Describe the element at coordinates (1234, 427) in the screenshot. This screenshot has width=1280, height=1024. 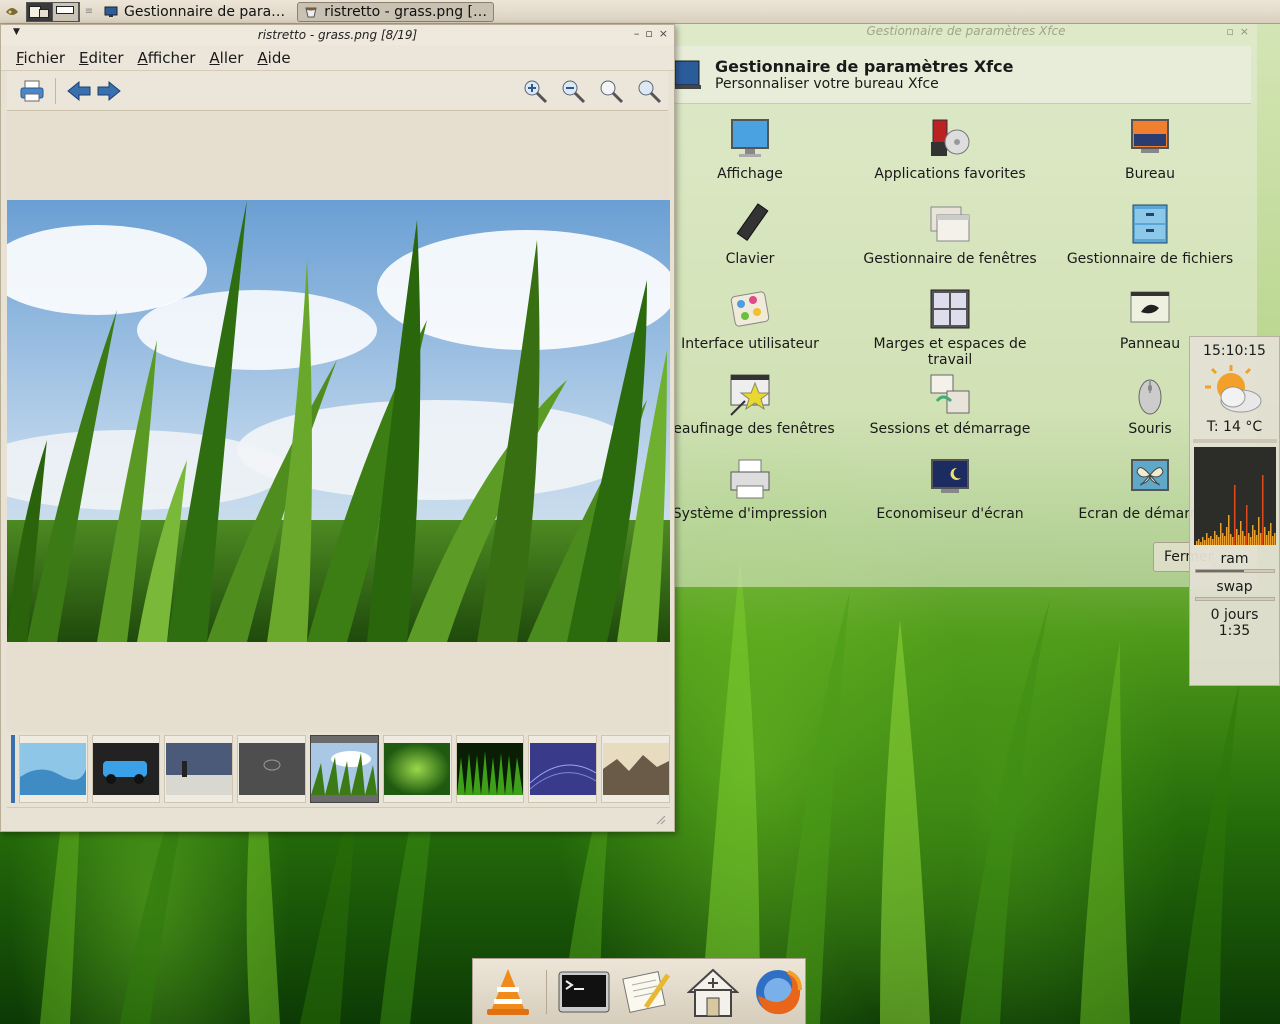
I see `temperature: T: 14 °C` at that location.